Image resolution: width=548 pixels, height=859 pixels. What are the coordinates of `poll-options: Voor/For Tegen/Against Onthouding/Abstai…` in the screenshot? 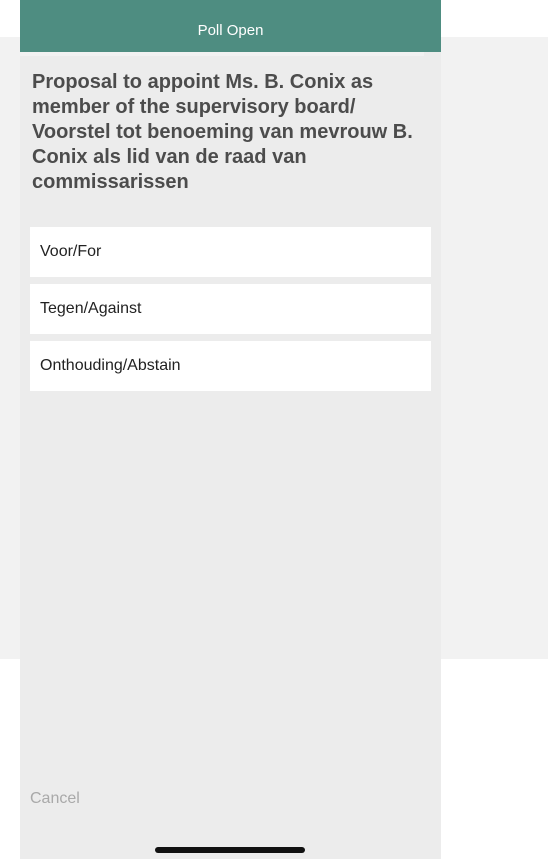 It's located at (230, 312).